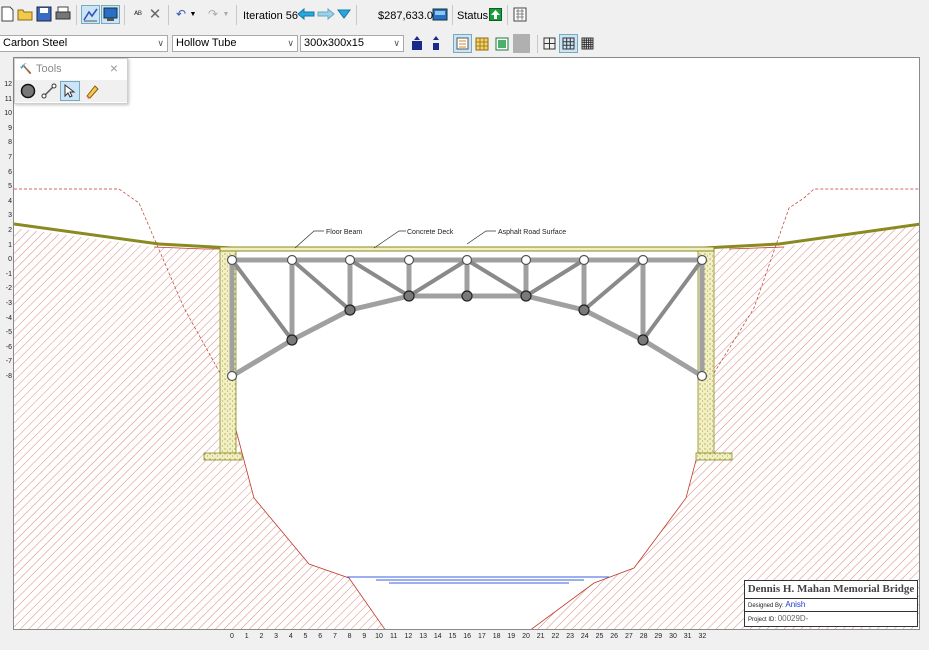 This screenshot has height=650, width=929. What do you see at coordinates (766, 606) in the screenshot?
I see `designed-by-label: Designed By:` at bounding box center [766, 606].